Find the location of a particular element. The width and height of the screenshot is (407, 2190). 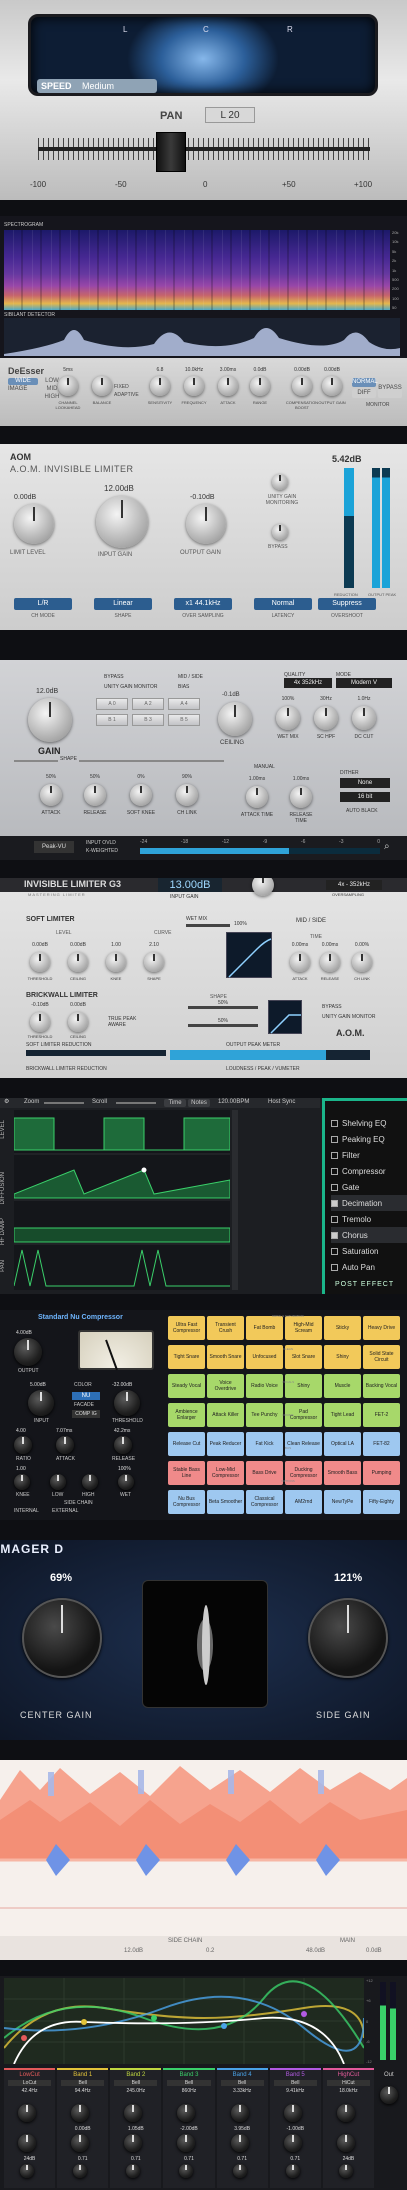

preset-button: Stable Bass Line is located at coordinates (186, 1473).